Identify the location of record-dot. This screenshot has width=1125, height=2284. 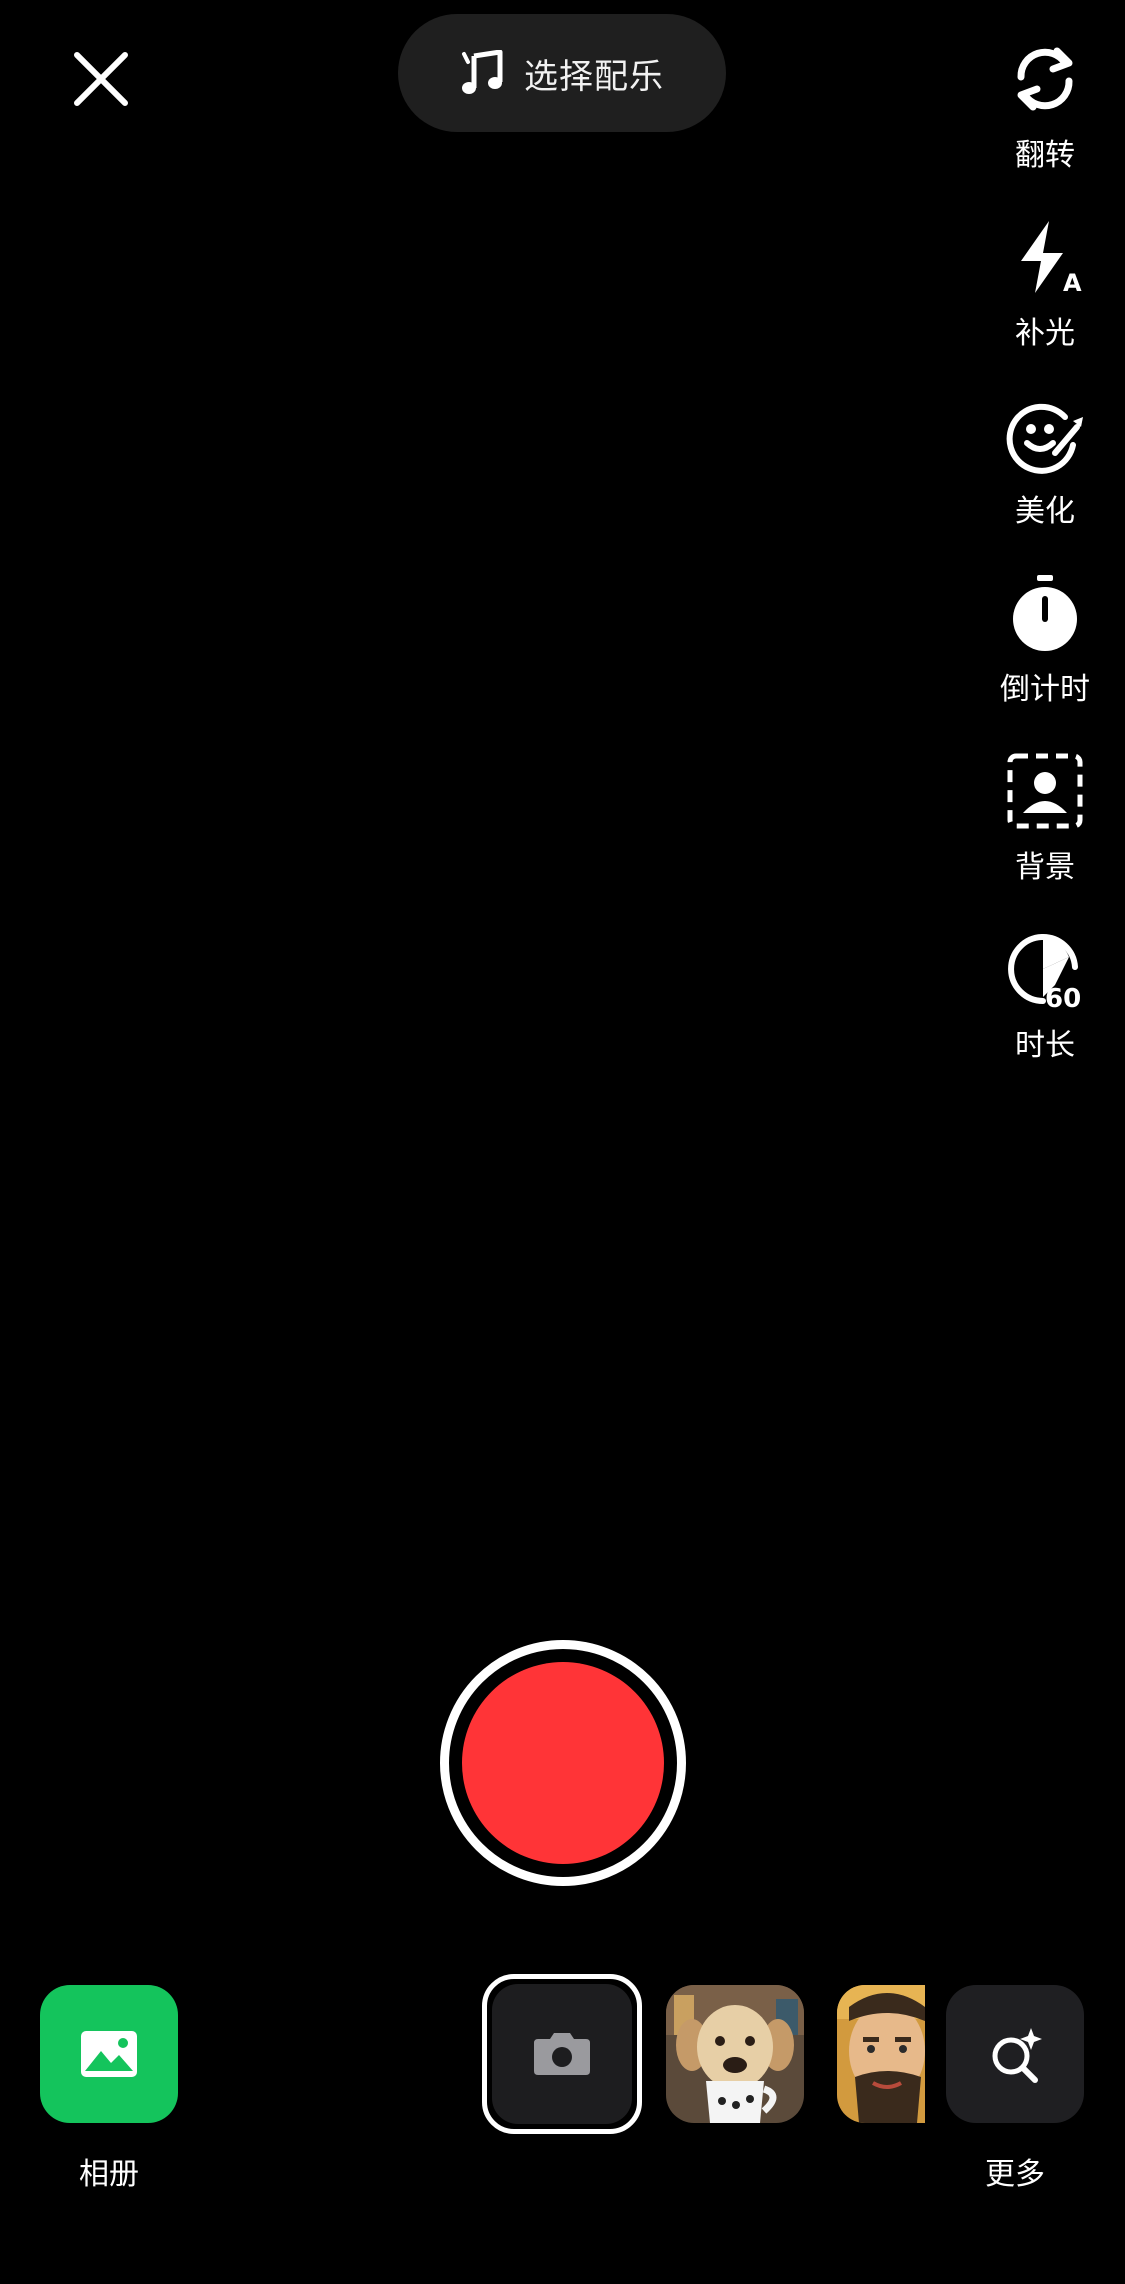
(563, 1763).